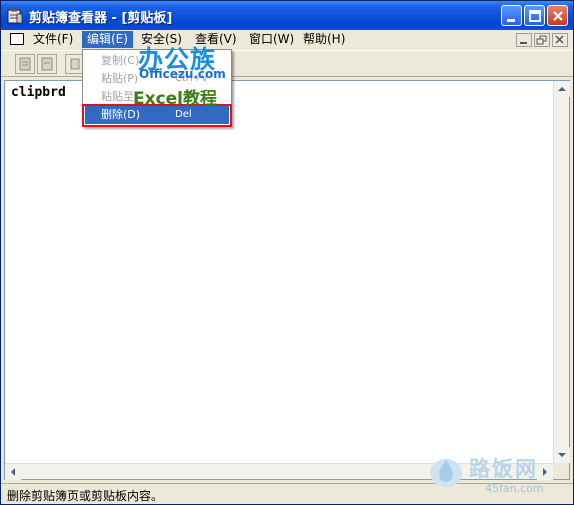  What do you see at coordinates (514, 488) in the screenshot?
I see `watermark-brand-url: 45fan.com` at bounding box center [514, 488].